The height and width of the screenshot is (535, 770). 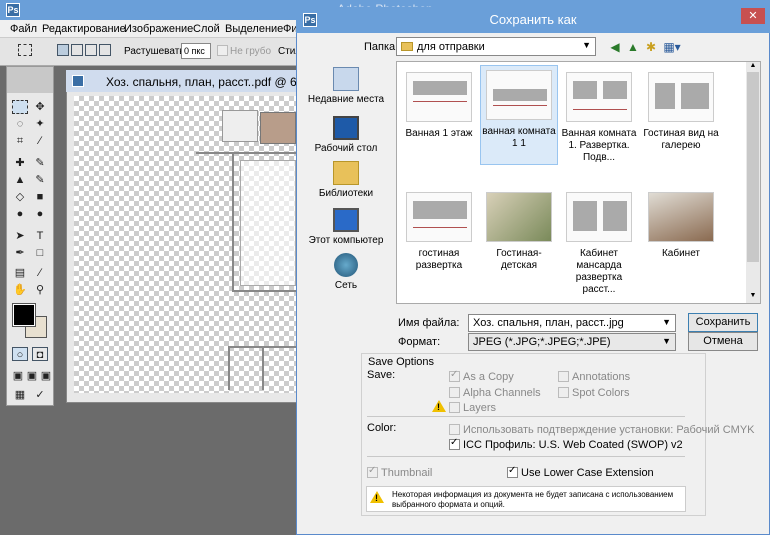 What do you see at coordinates (454, 407) in the screenshot?
I see `layers-checkbox` at bounding box center [454, 407].